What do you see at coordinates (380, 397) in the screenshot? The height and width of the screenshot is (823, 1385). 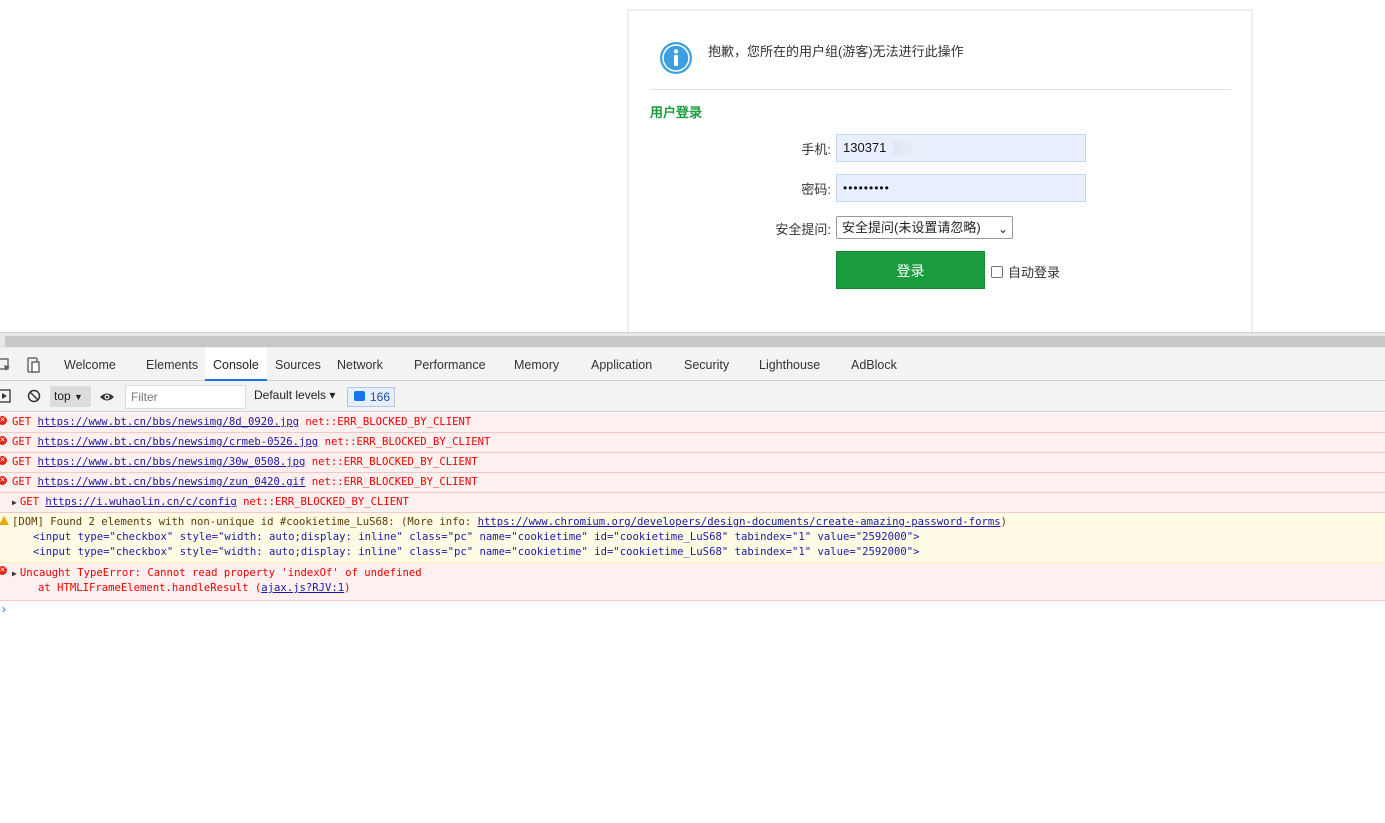 I see `message-count: 166` at bounding box center [380, 397].